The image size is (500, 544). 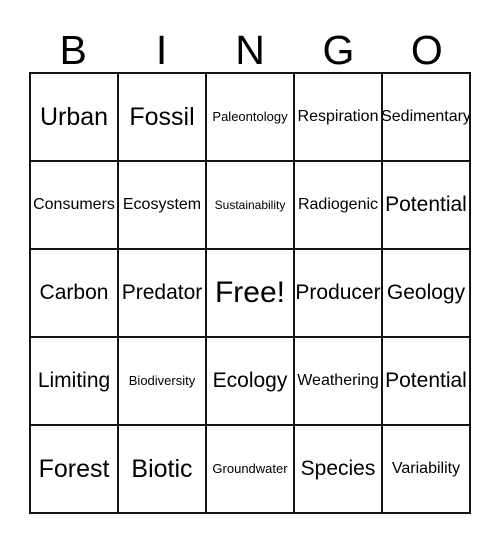 I want to click on bingo-cell: Predator, so click(x=163, y=294).